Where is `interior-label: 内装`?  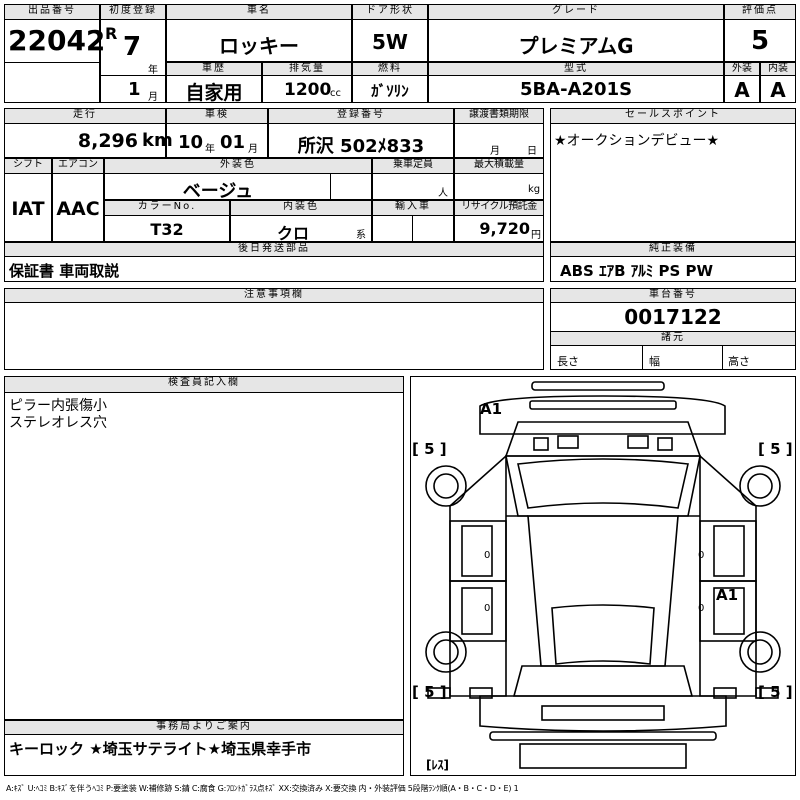 interior-label: 内装 is located at coordinates (778, 69).